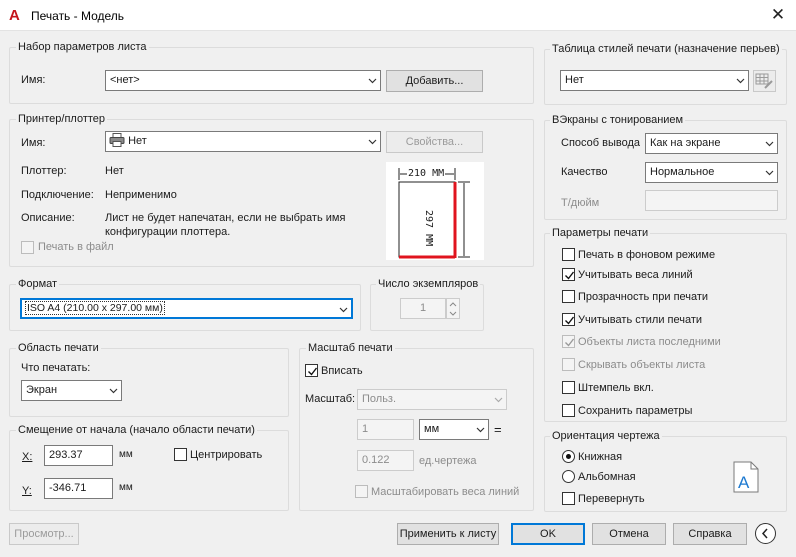  I want to click on dpi-label: Т/дюйм, so click(580, 203).